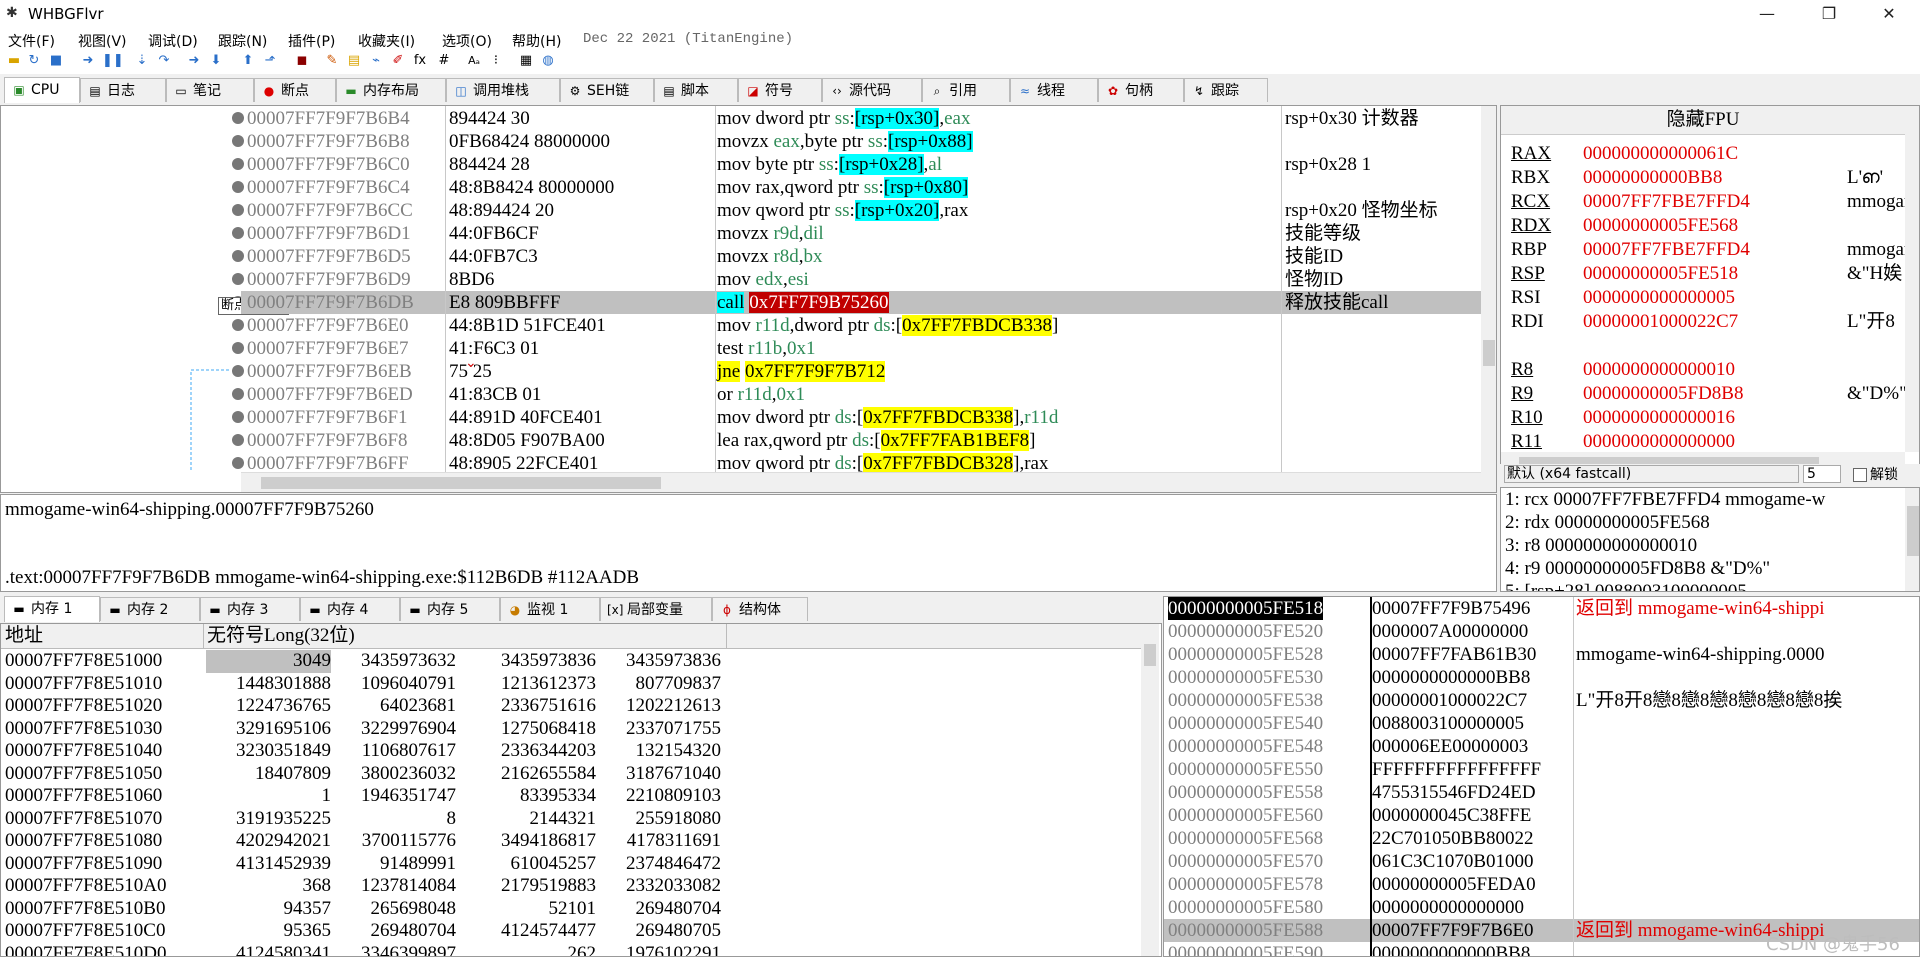  Describe the element at coordinates (1541, 746) in the screenshot. I see `stack-row: 00000000005FE548 000006EE00000003` at that location.